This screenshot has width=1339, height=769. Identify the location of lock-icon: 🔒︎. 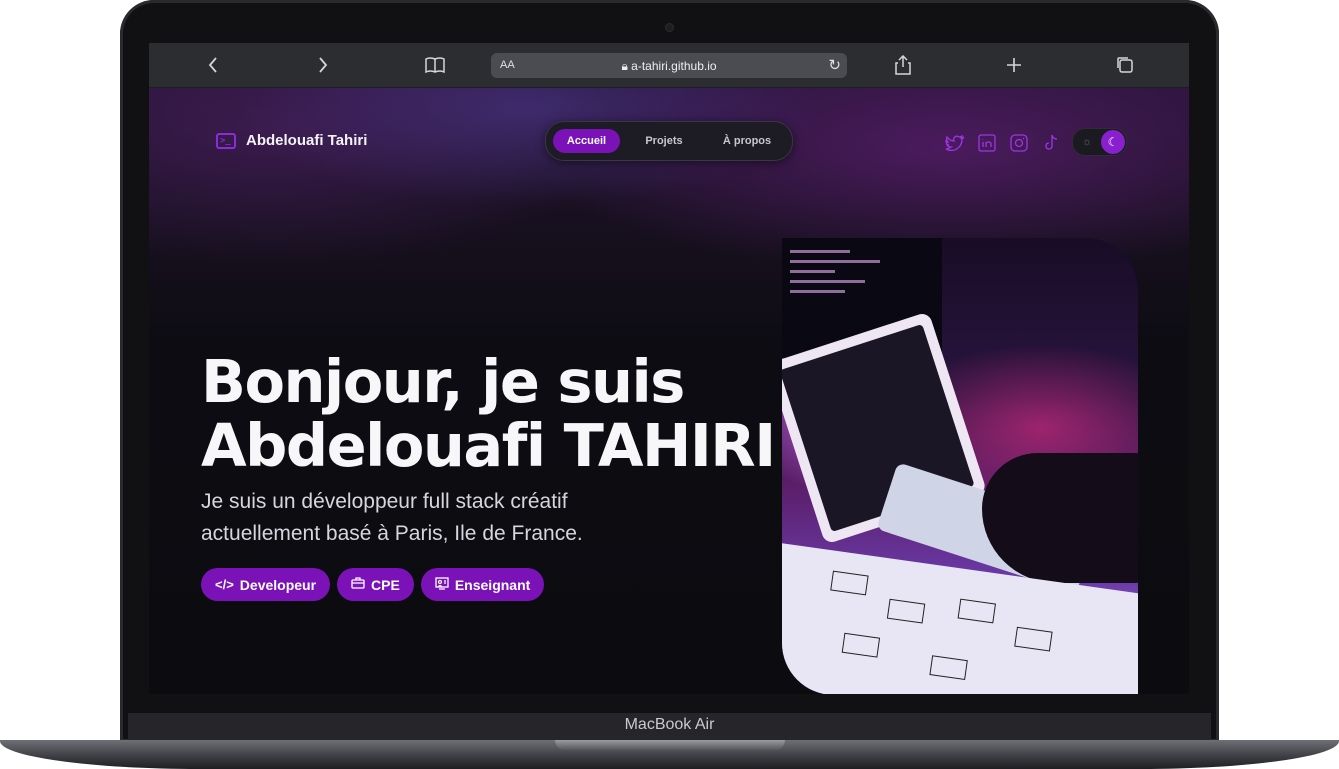
(624, 66).